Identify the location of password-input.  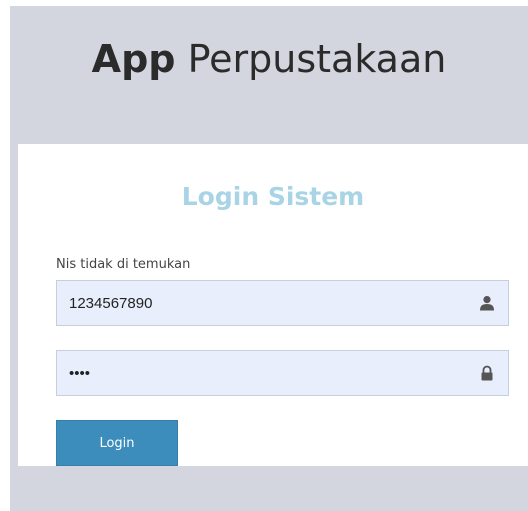
(282, 373).